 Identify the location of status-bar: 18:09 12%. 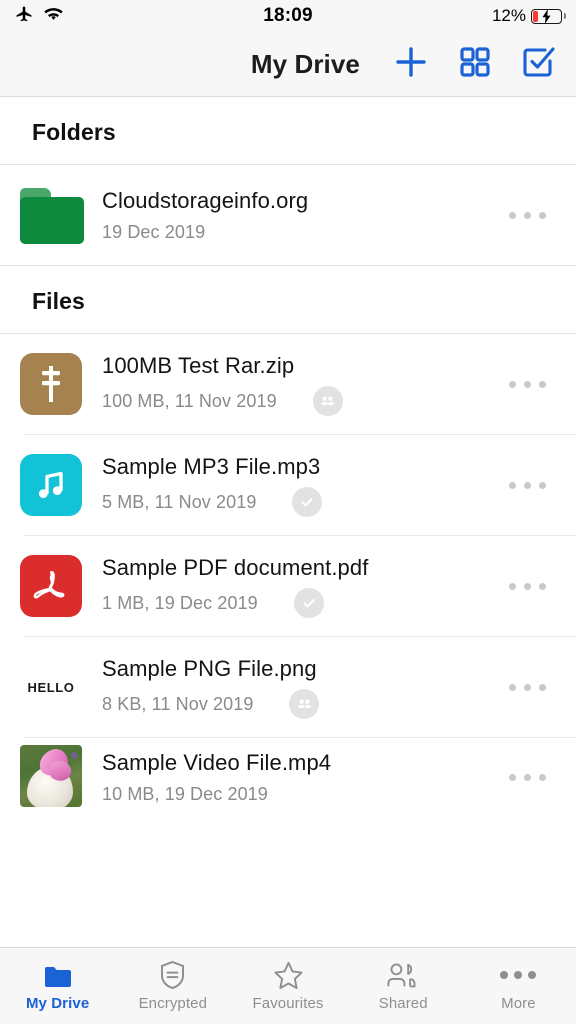
(288, 16).